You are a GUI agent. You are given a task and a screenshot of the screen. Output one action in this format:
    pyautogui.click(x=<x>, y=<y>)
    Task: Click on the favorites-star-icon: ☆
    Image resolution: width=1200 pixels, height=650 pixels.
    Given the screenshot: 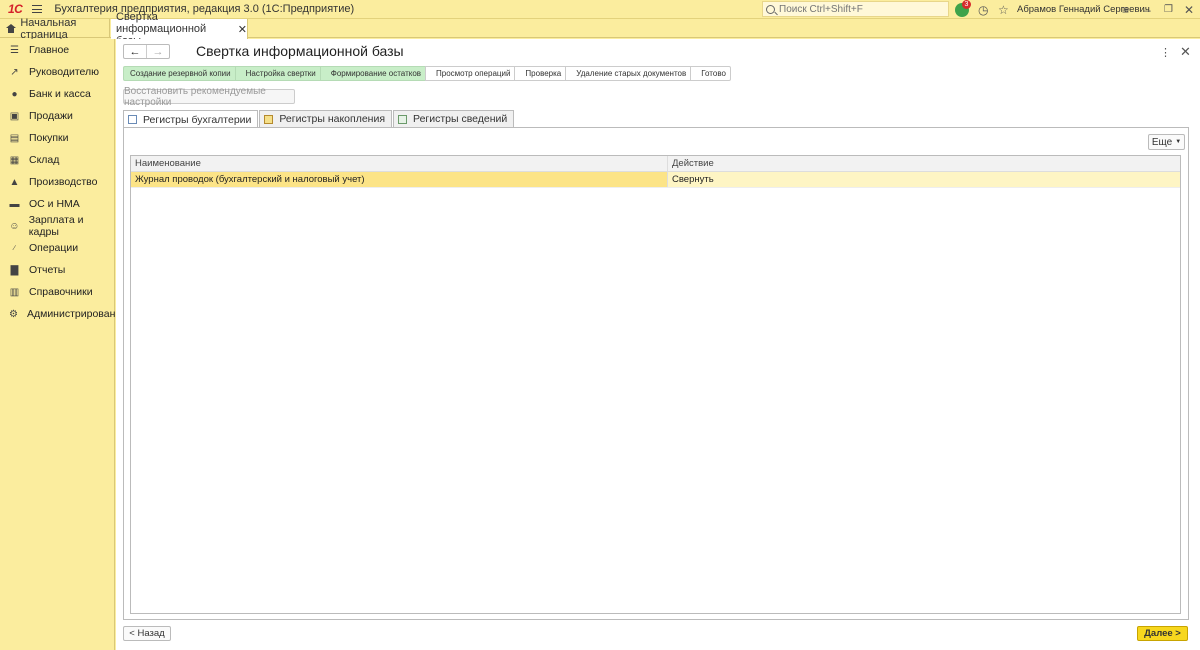 What is the action you would take?
    pyautogui.click(x=1003, y=9)
    